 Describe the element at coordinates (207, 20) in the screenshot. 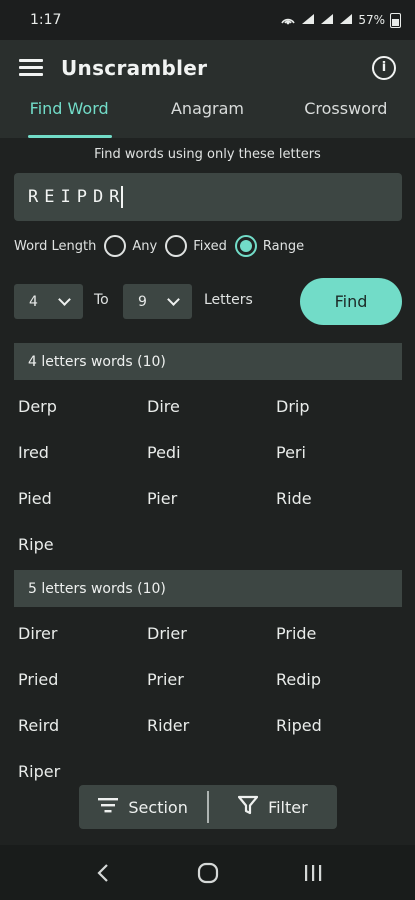

I see `status-bar: 1:17 57%` at that location.